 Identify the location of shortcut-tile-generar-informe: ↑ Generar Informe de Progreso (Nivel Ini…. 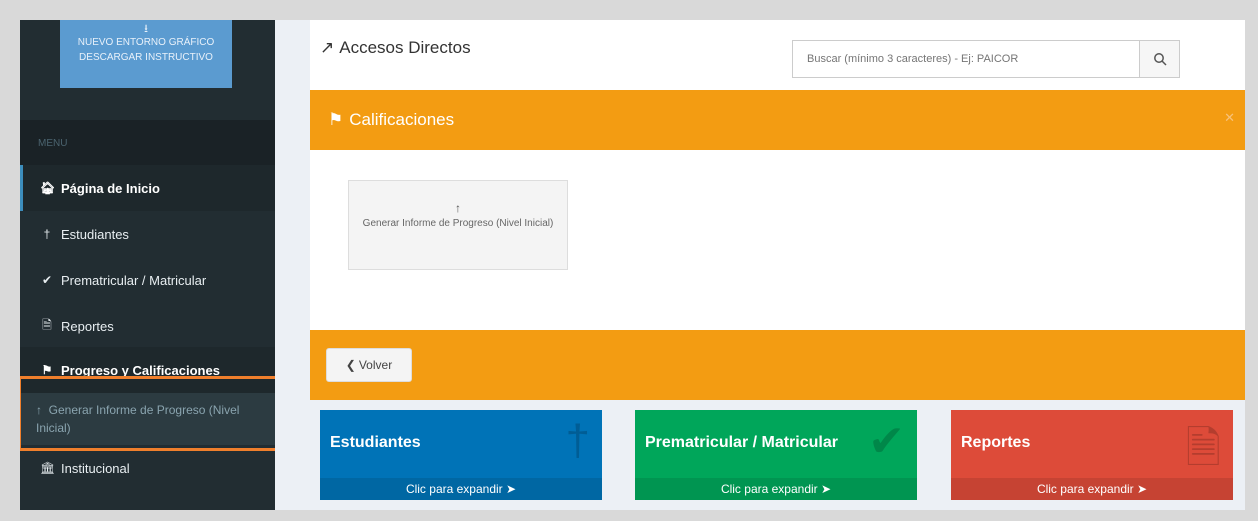
(458, 225).